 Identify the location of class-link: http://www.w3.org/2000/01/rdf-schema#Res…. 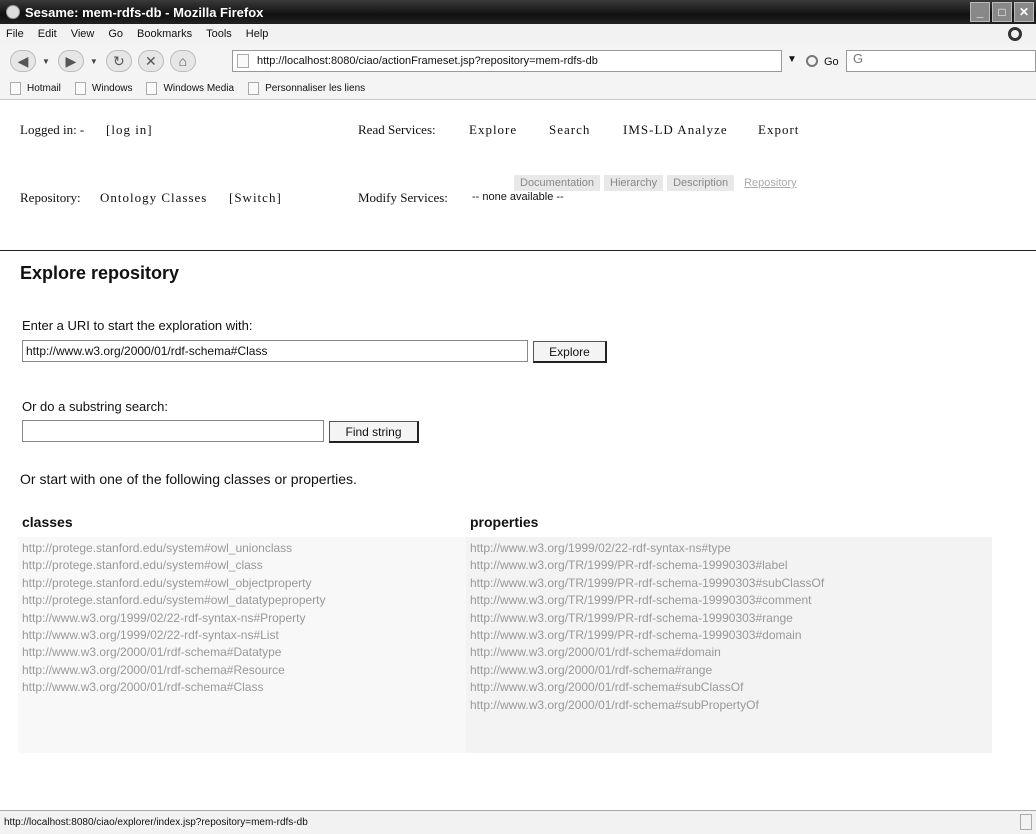
(174, 670).